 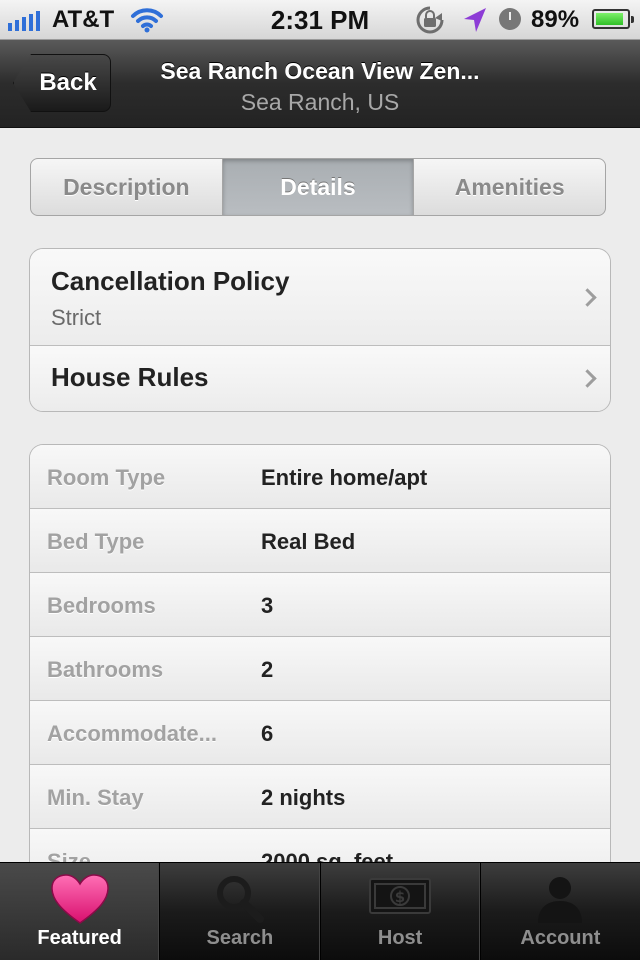 I want to click on detail-label: Room Type, so click(x=106, y=477).